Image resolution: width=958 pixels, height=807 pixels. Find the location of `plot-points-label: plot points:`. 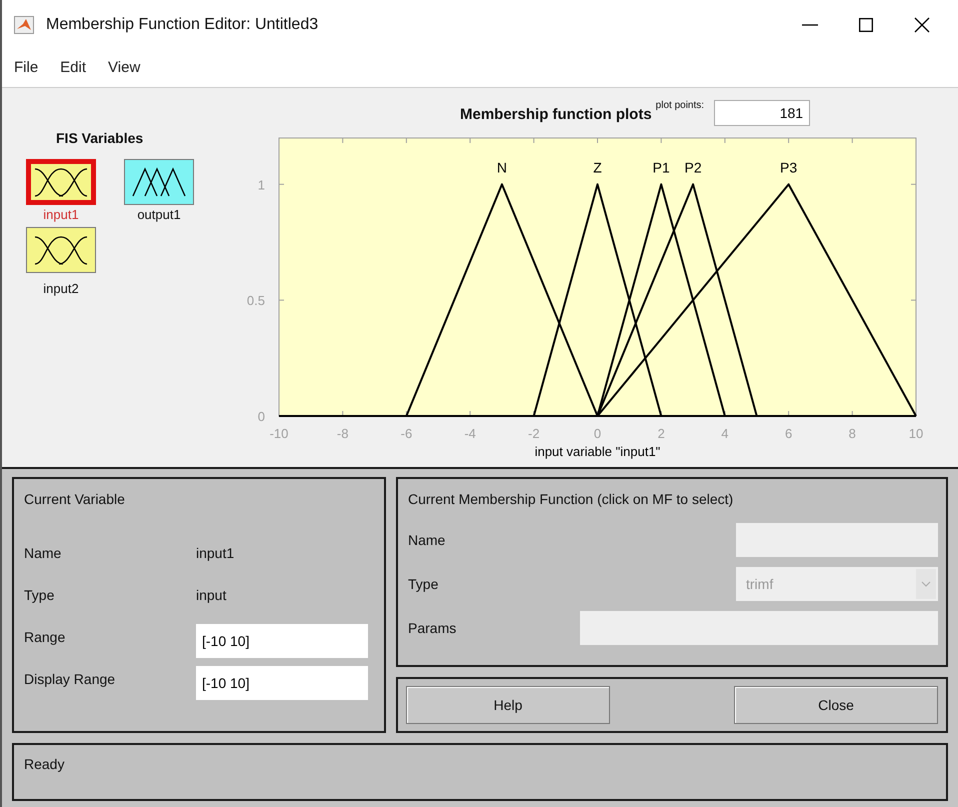

plot-points-label: plot points: is located at coordinates (680, 106).